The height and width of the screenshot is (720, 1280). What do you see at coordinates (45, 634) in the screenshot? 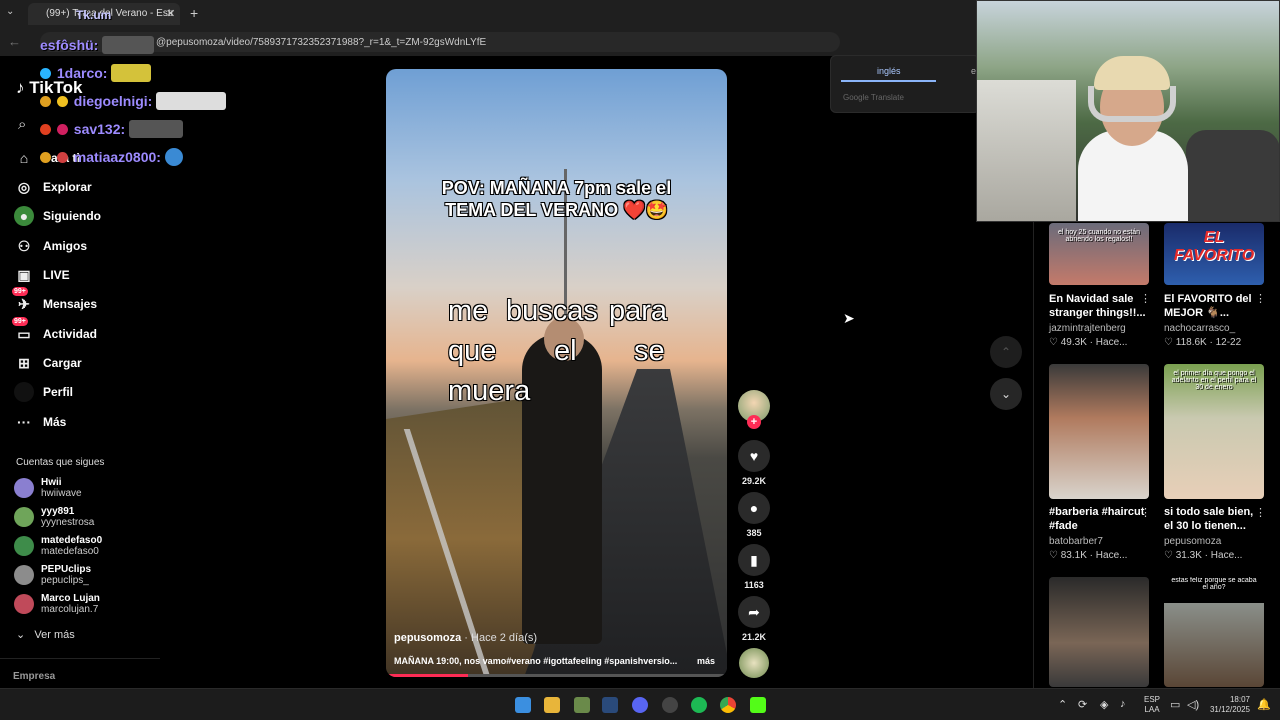
I see `see-more-button: ⌄ Ver más` at bounding box center [45, 634].